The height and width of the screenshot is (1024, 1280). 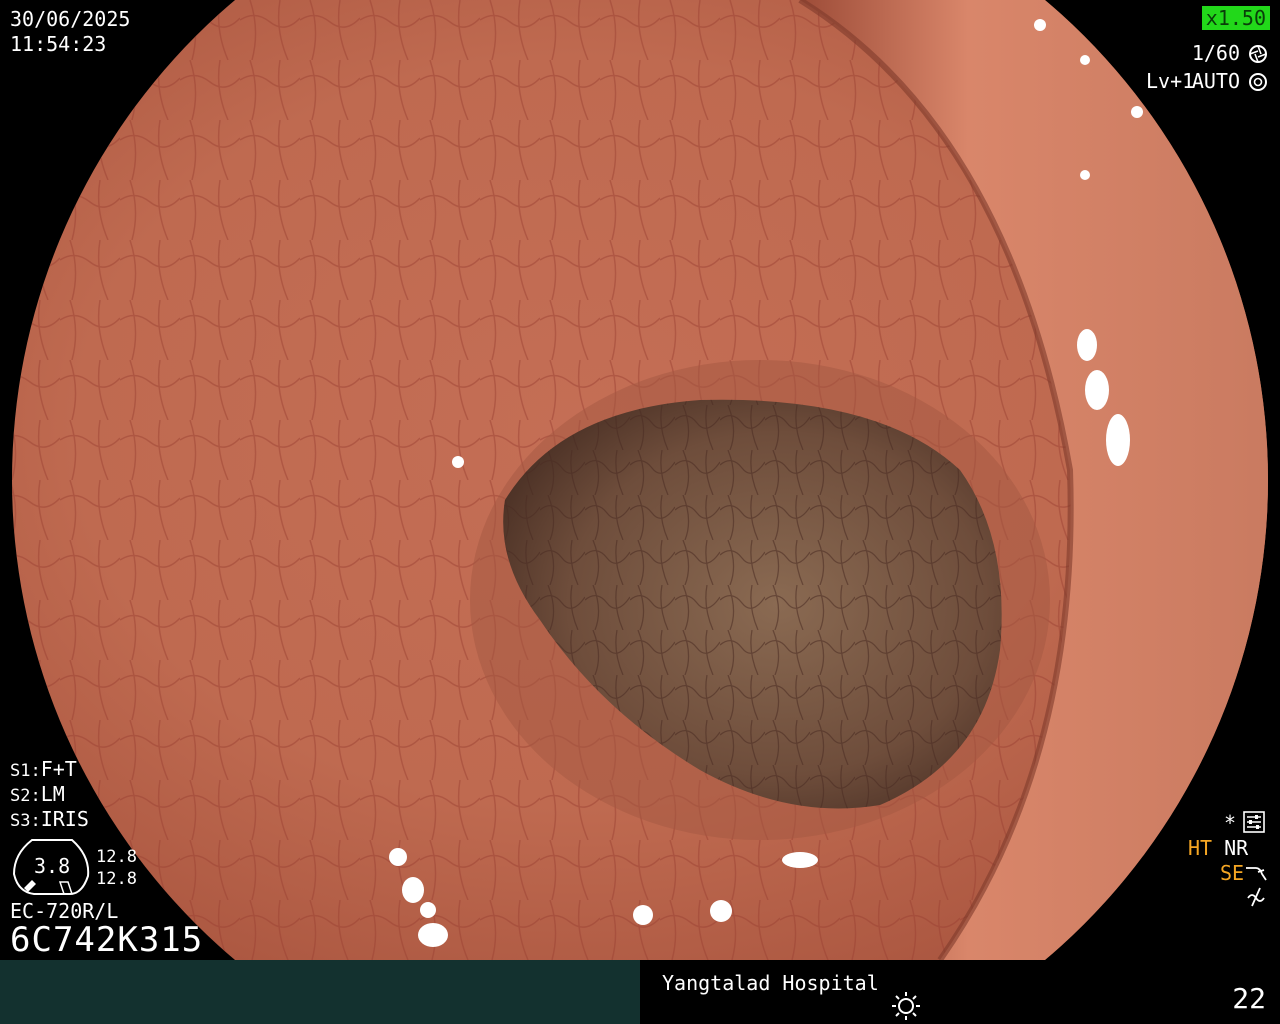 What do you see at coordinates (116, 857) in the screenshot?
I see `gauge-right-top: 12.8` at bounding box center [116, 857].